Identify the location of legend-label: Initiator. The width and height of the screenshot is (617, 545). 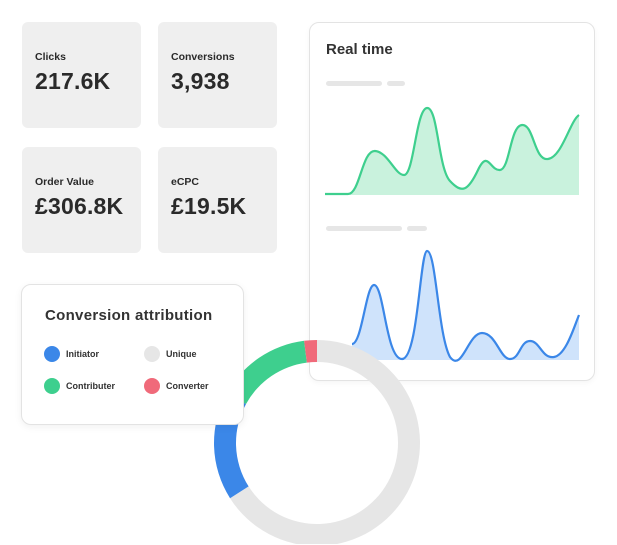
(82, 354).